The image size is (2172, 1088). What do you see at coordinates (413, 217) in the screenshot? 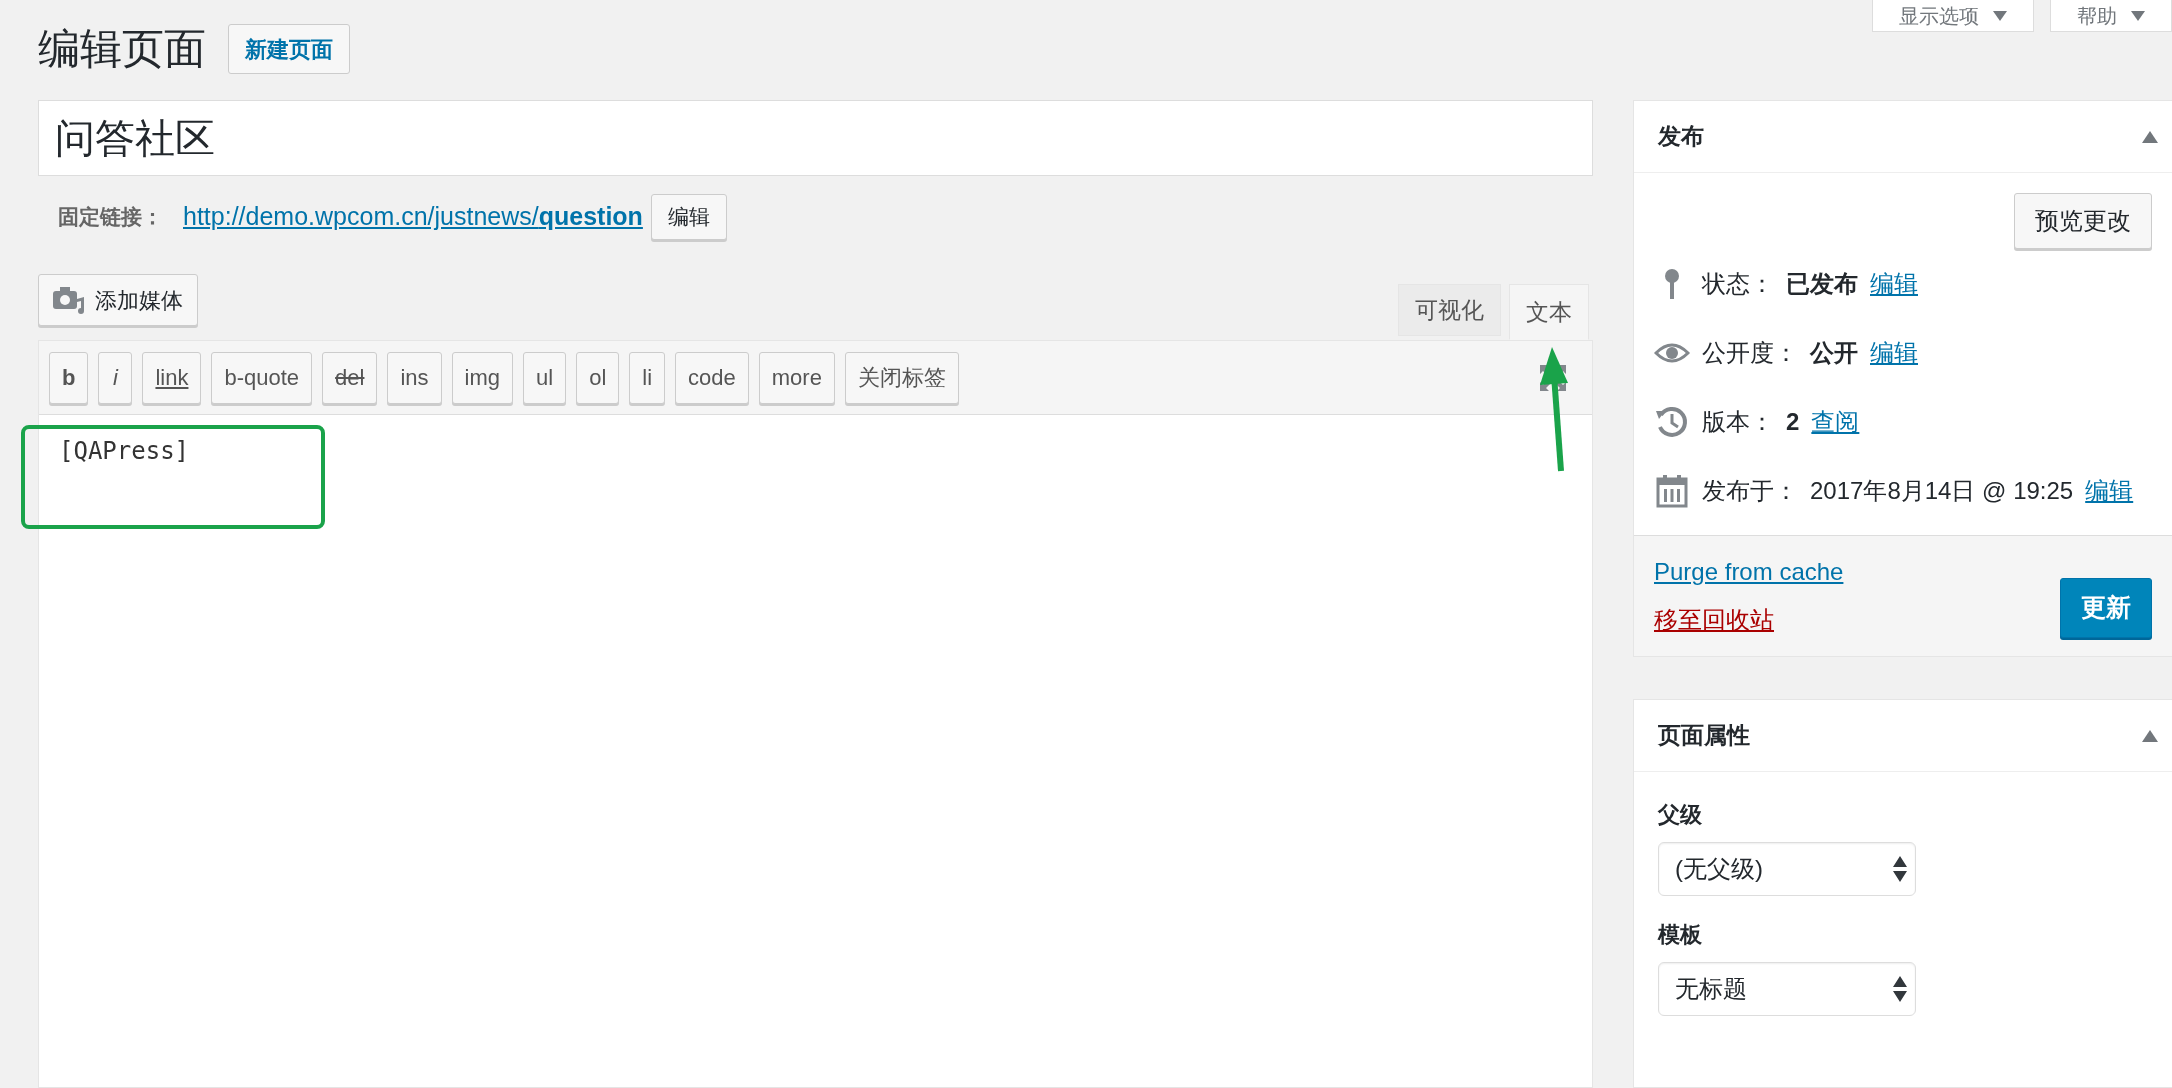
I see `permalink-link: http://demo.wpcom.cn/justnews/question` at bounding box center [413, 217].